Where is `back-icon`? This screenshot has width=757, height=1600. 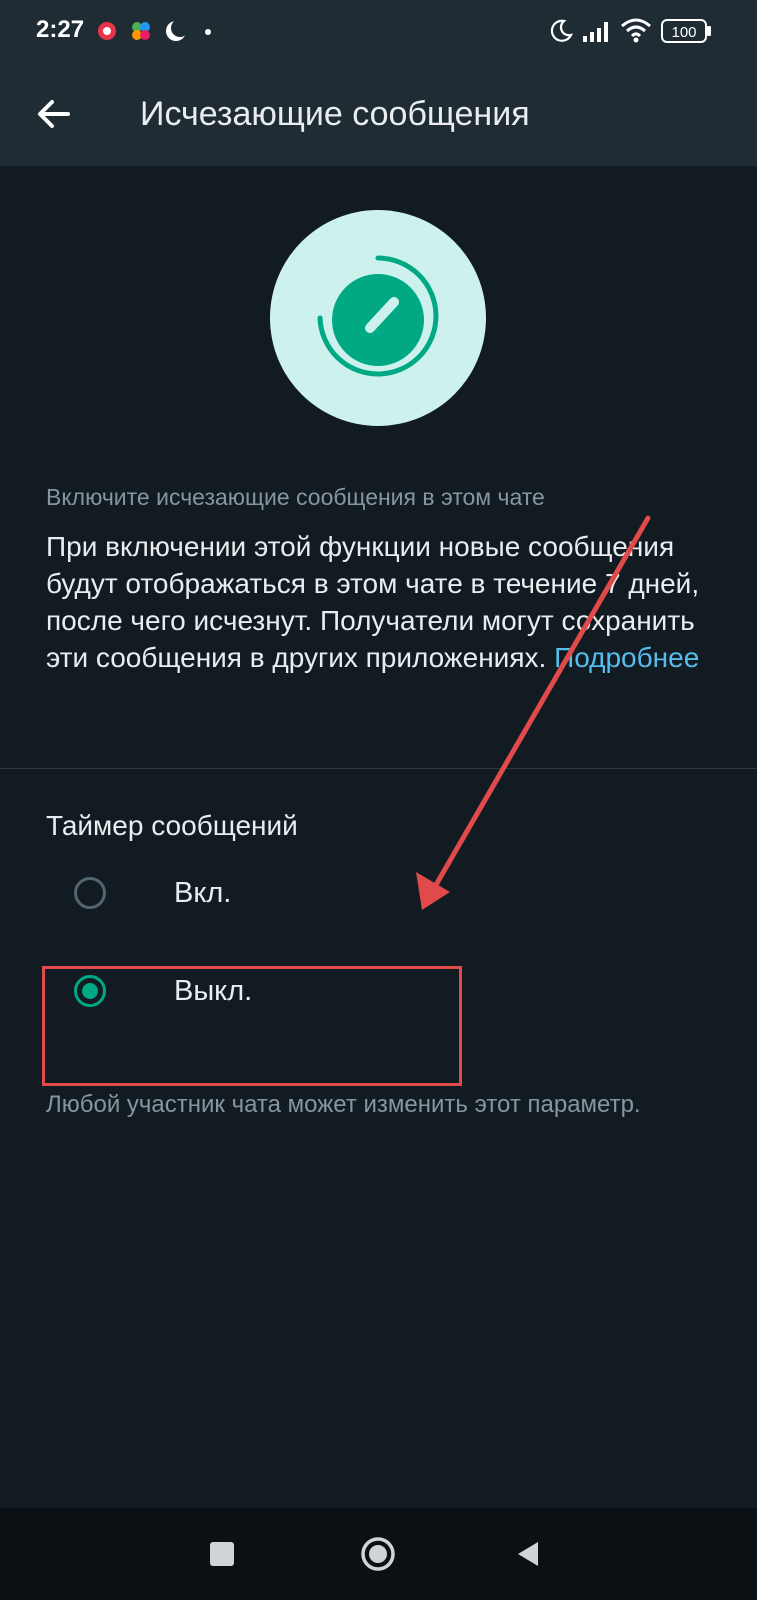 back-icon is located at coordinates (530, 1554).